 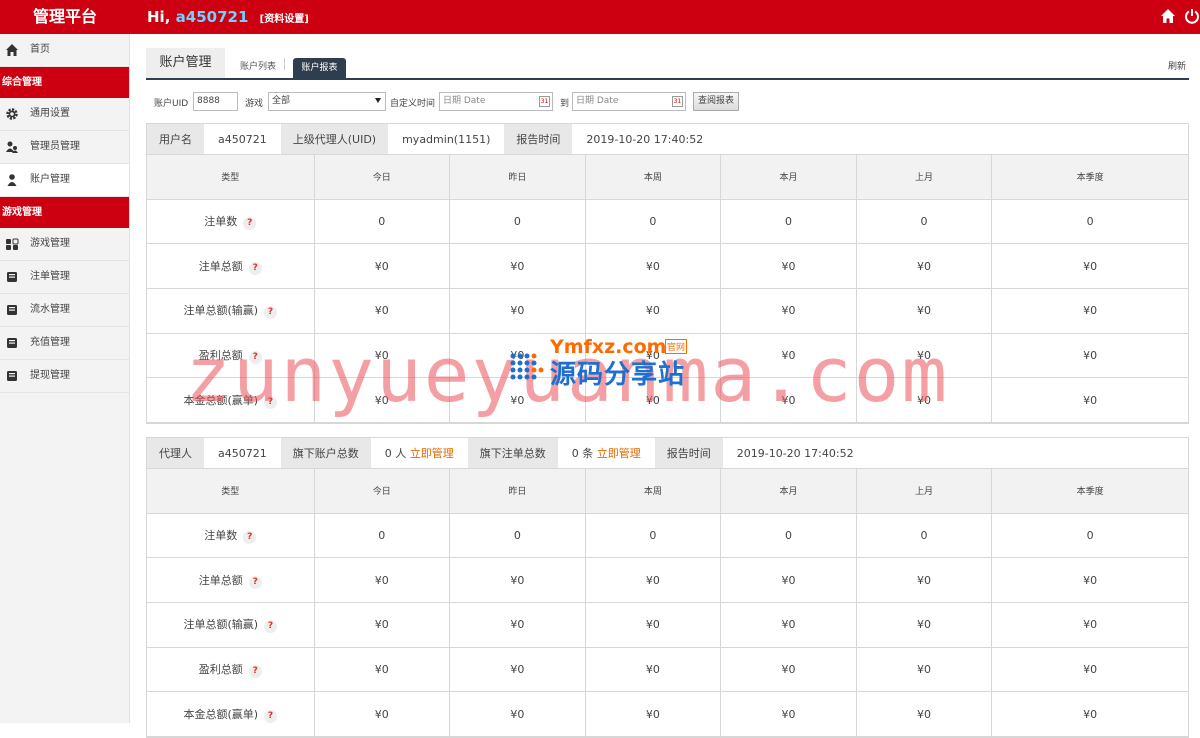 What do you see at coordinates (220, 669) in the screenshot?
I see `row-label: 盈利总额` at bounding box center [220, 669].